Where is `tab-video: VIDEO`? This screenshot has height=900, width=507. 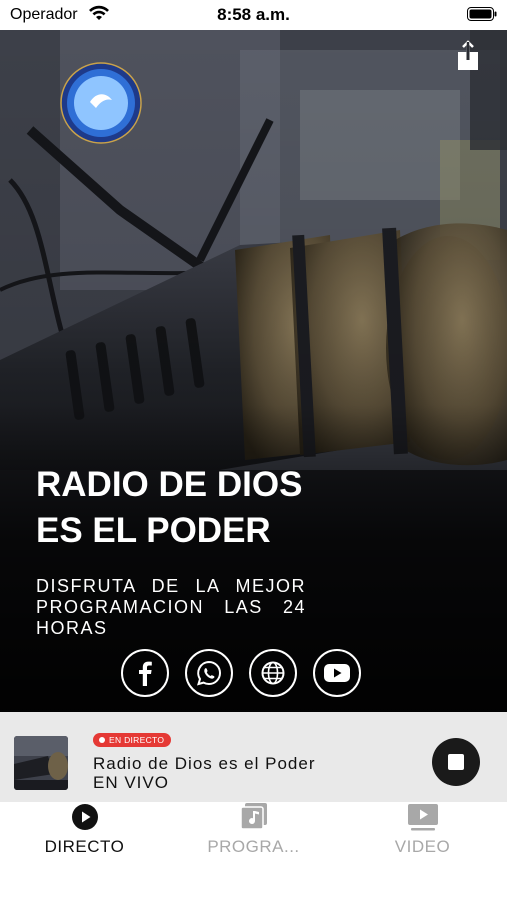
tab-video: VIDEO is located at coordinates (422, 851).